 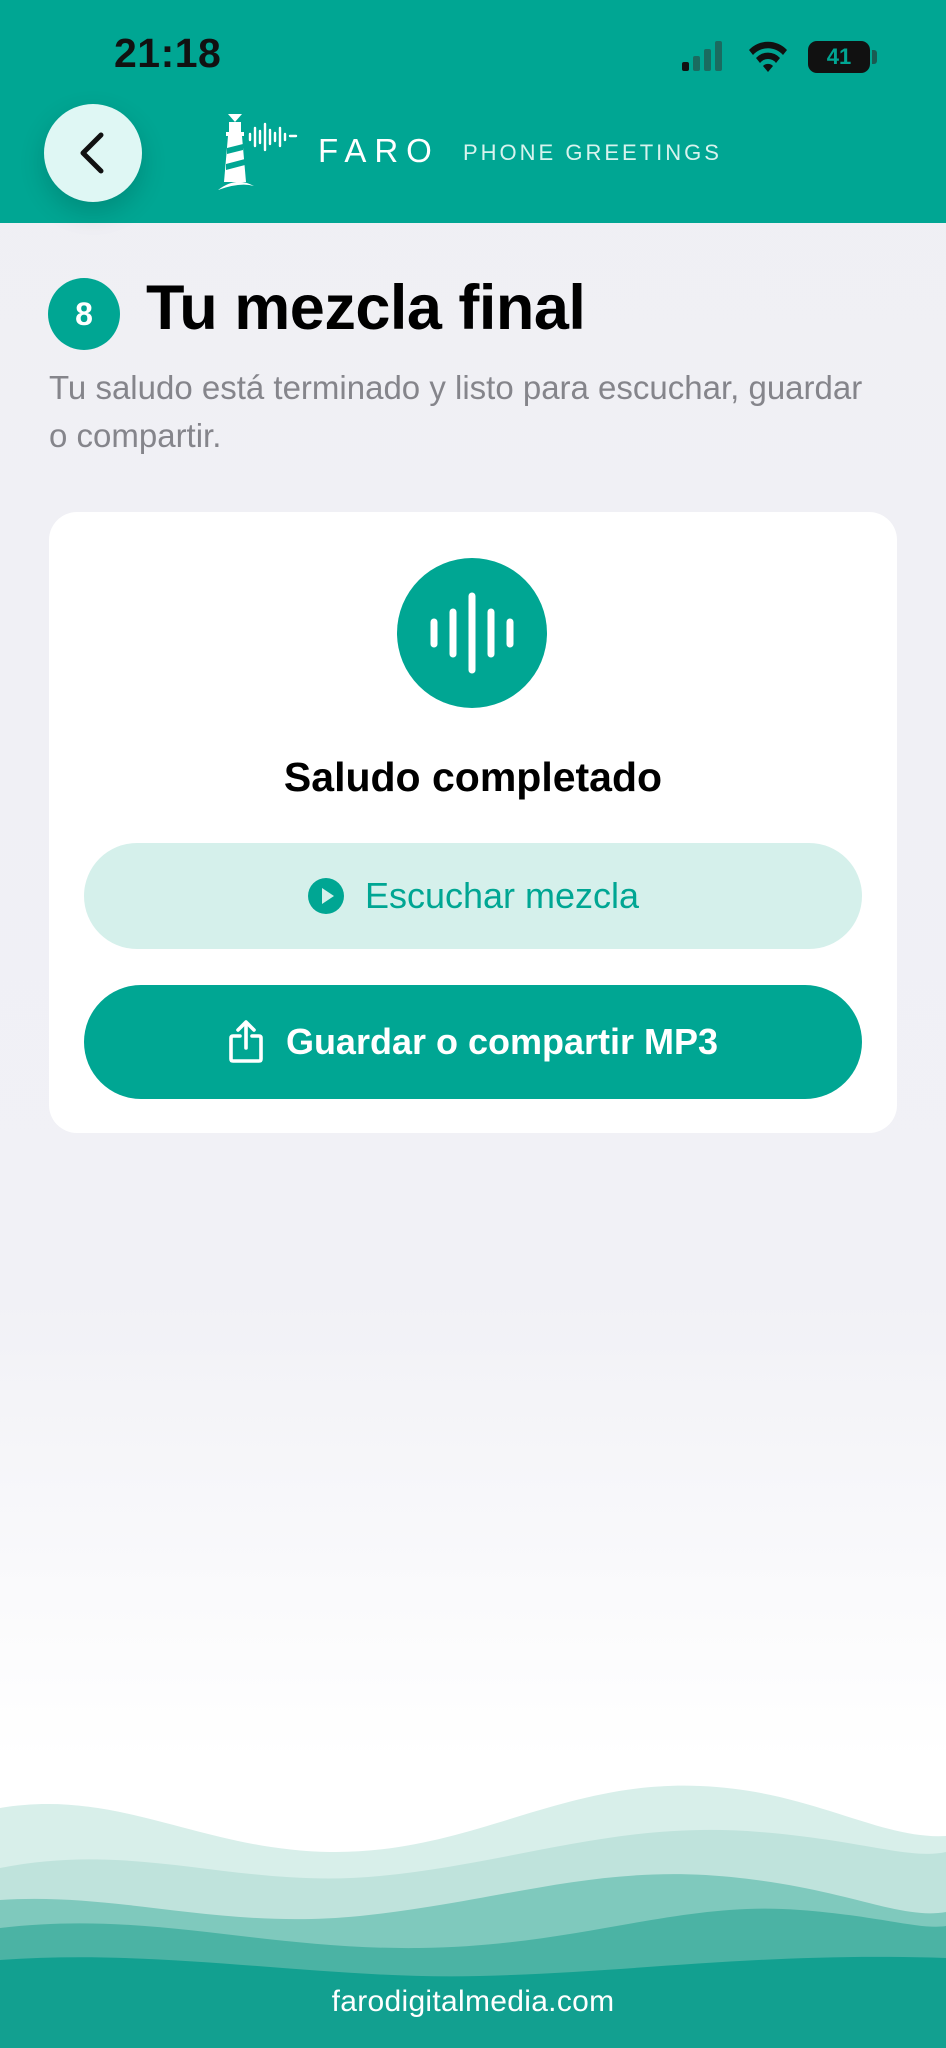 I want to click on chevron-left-icon, so click(x=92, y=153).